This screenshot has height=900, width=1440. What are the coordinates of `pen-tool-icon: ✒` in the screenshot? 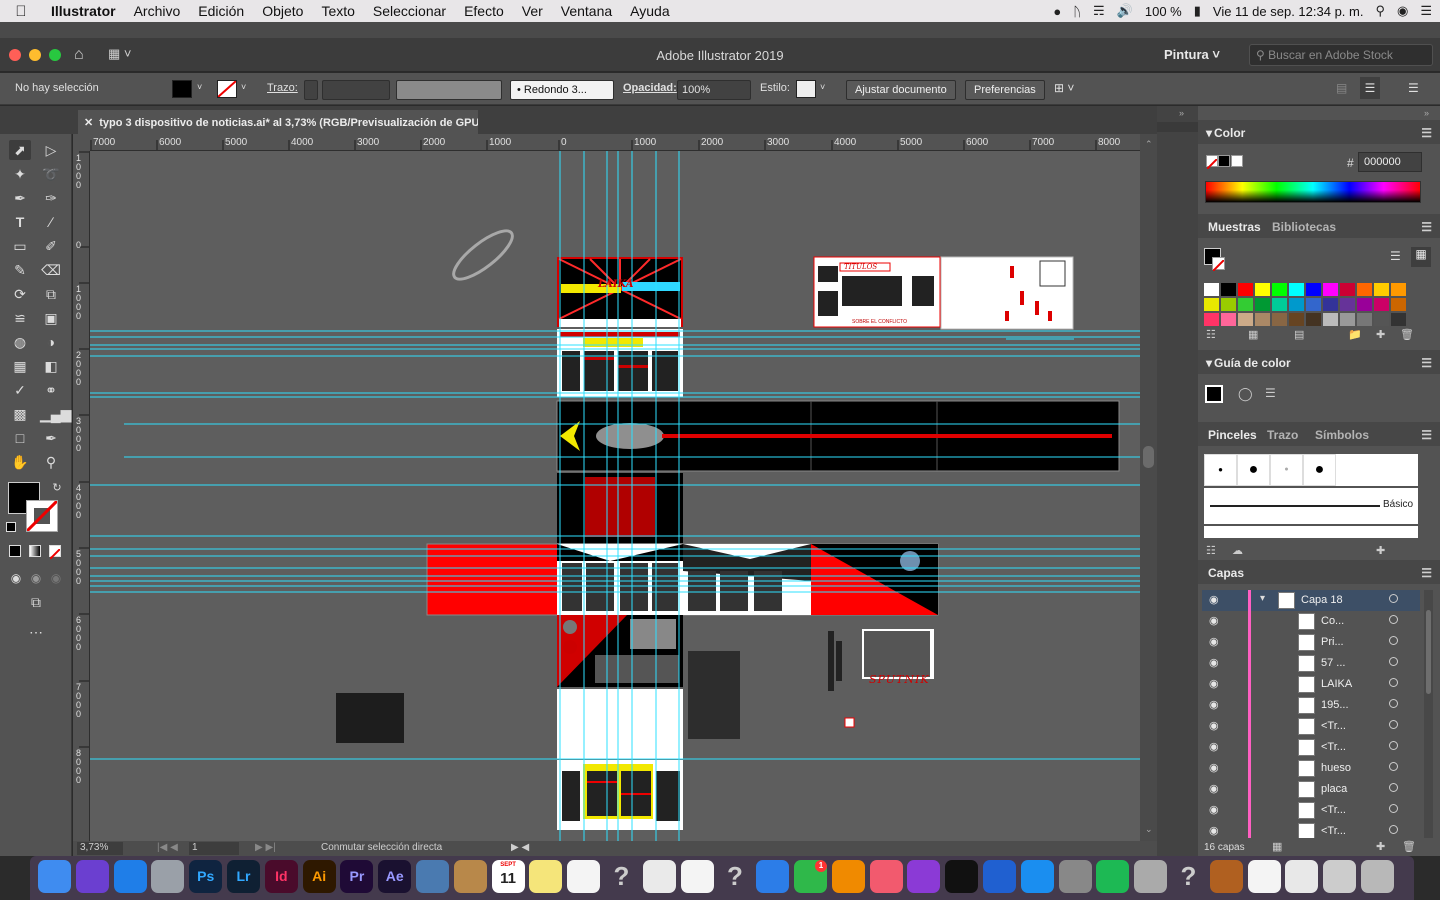 It's located at (20, 198).